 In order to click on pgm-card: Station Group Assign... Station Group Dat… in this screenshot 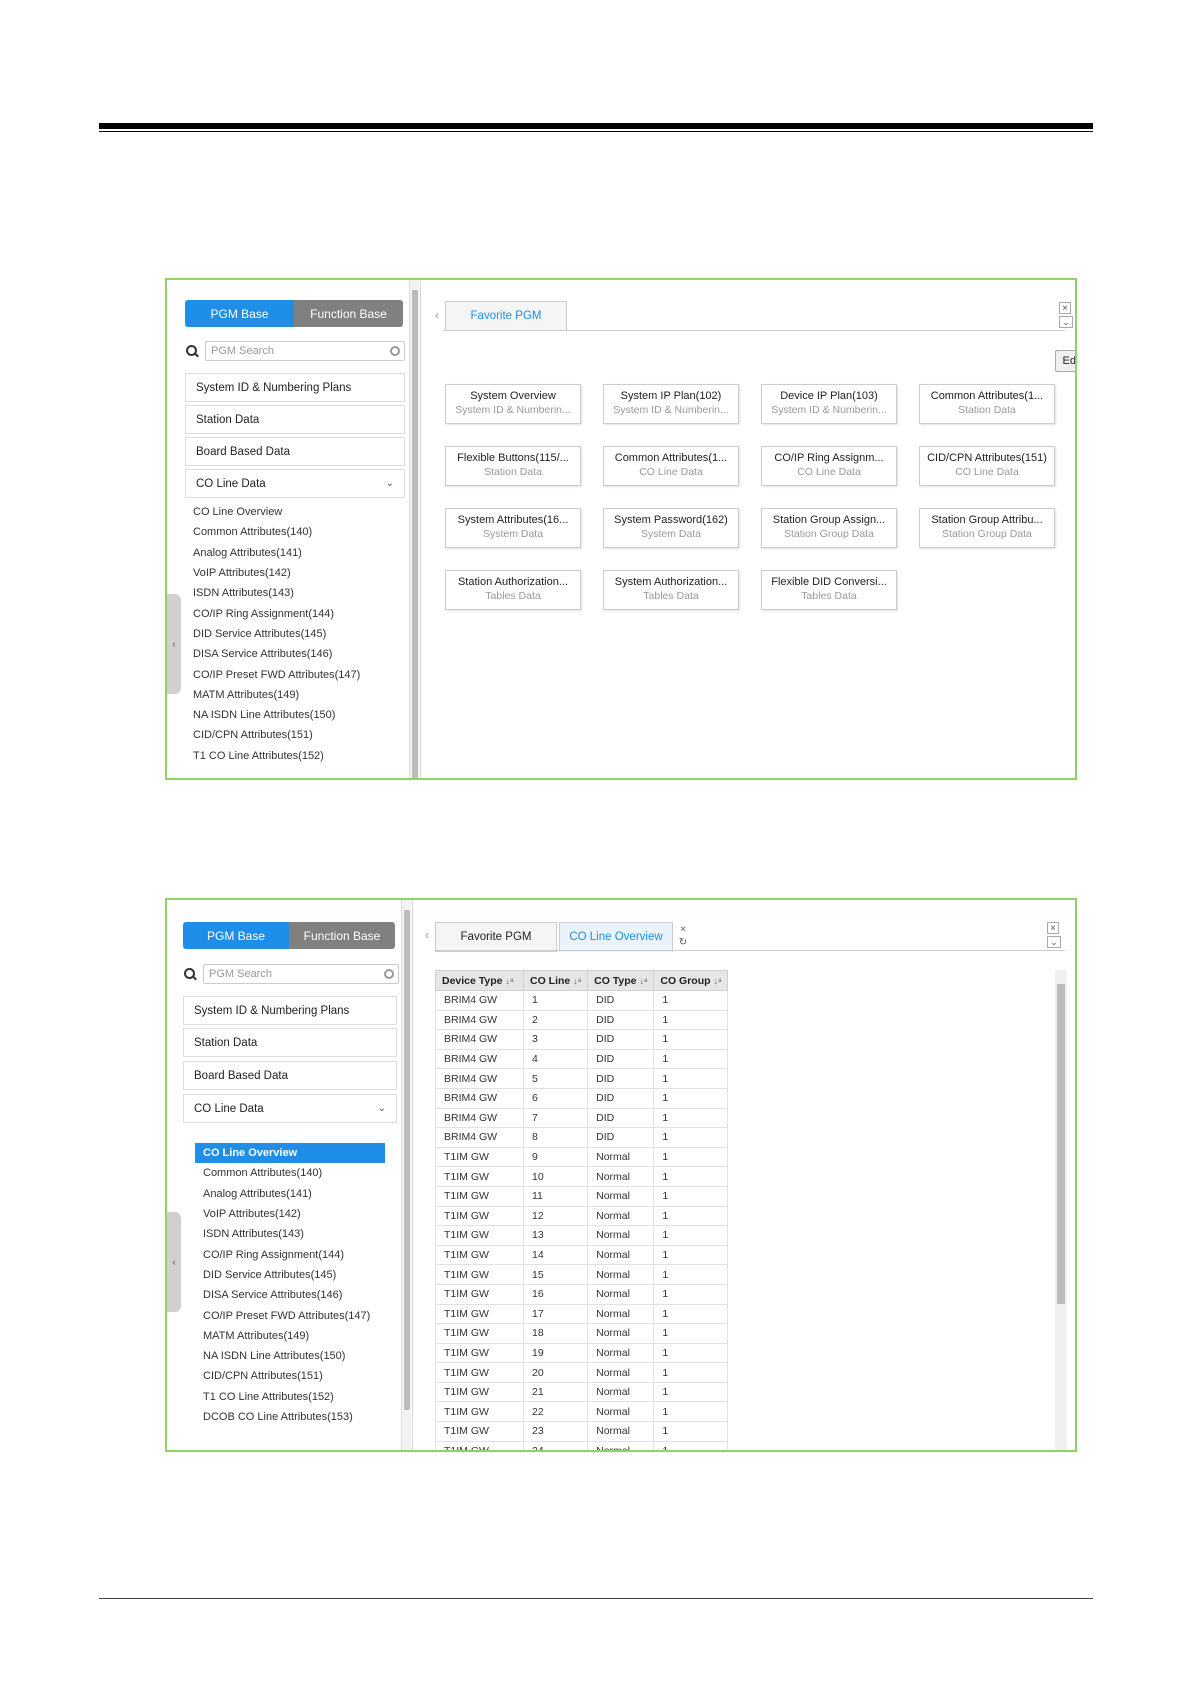, I will do `click(829, 528)`.